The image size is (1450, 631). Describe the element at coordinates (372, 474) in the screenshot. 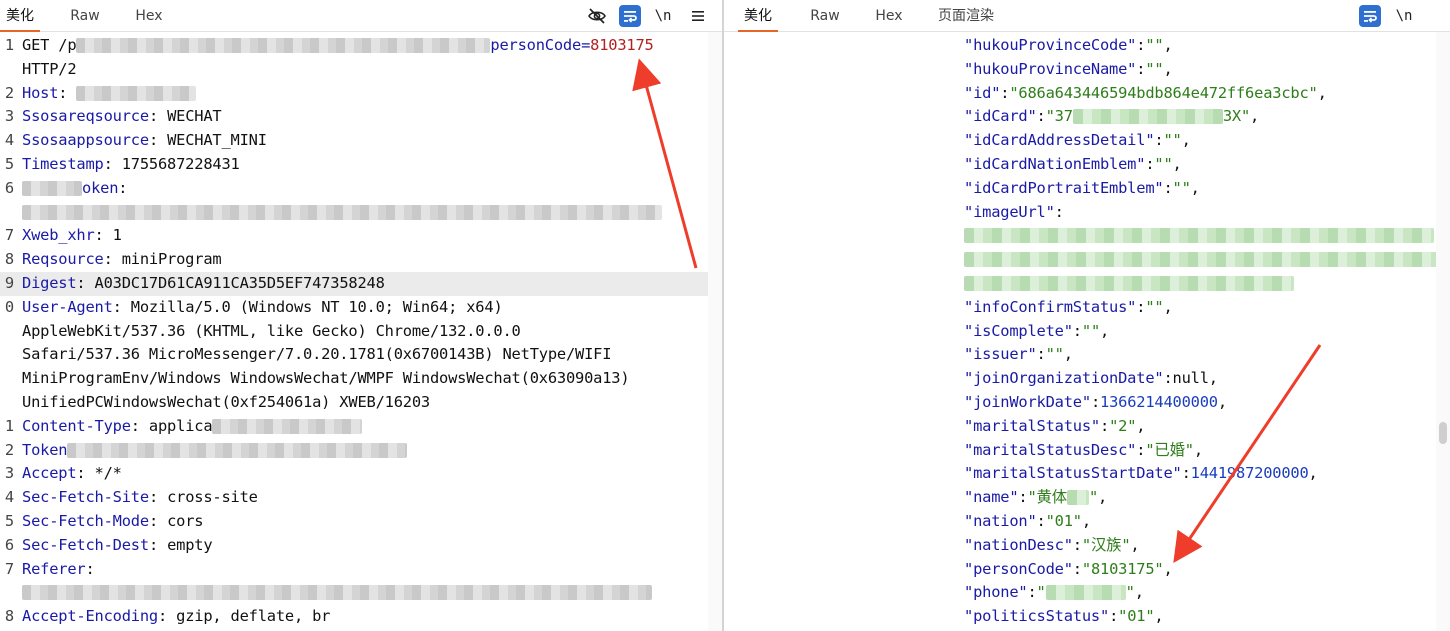

I see `line-text: Accept: */*` at that location.